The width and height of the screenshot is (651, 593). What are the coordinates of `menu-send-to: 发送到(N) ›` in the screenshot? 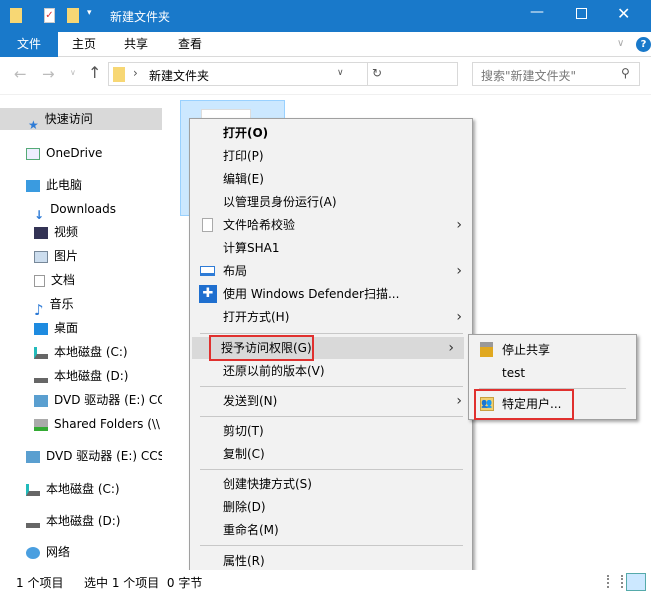 It's located at (331, 401).